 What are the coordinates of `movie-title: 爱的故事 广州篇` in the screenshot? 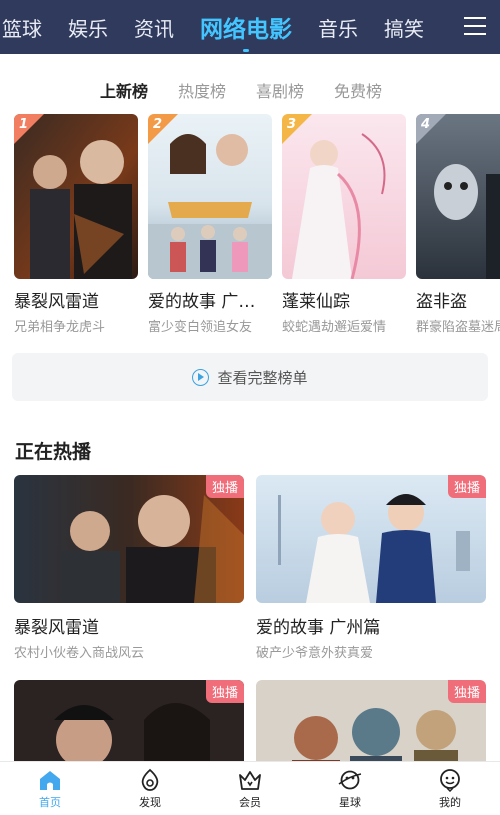 It's located at (210, 302).